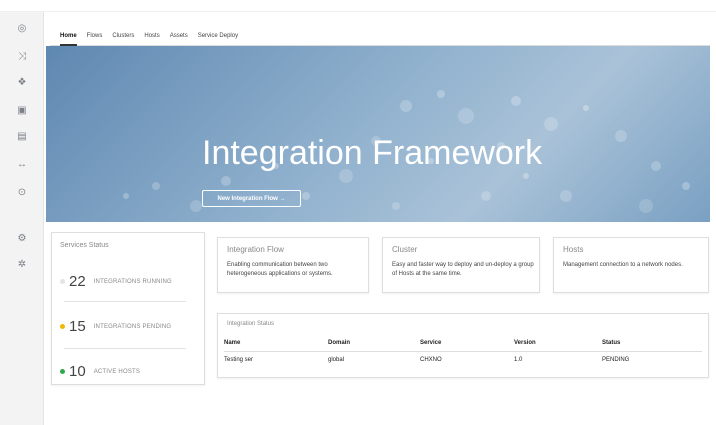  What do you see at coordinates (22, 218) in the screenshot?
I see `sidebar: ◎ ⤨ ❖ ▣ ▤ ↔ ⊙ ⚙ ✲` at bounding box center [22, 218].